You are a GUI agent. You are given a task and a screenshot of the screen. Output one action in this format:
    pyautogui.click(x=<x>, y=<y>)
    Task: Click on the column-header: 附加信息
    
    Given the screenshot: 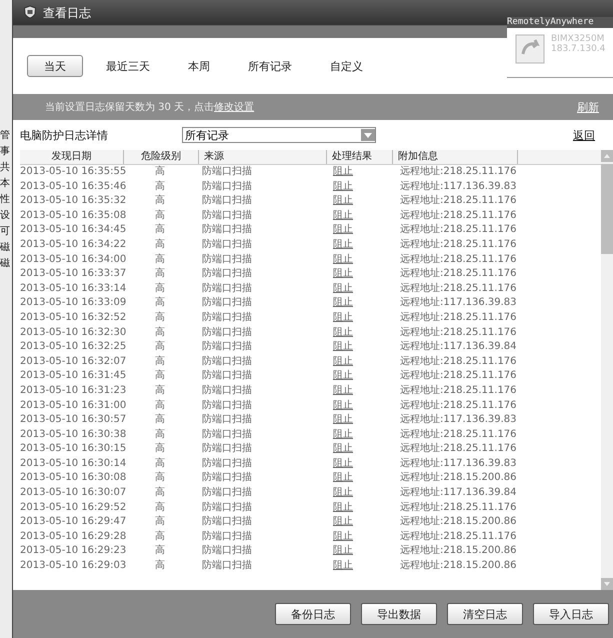 What is the action you would take?
    pyautogui.click(x=455, y=157)
    